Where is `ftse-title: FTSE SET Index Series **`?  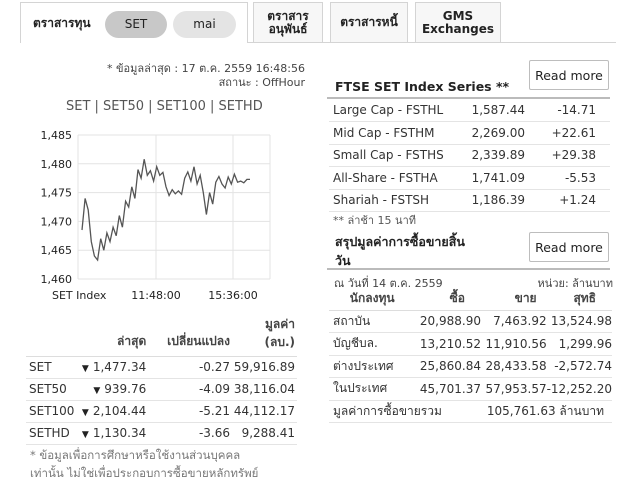
ftse-title: FTSE SET Index Series ** is located at coordinates (422, 86).